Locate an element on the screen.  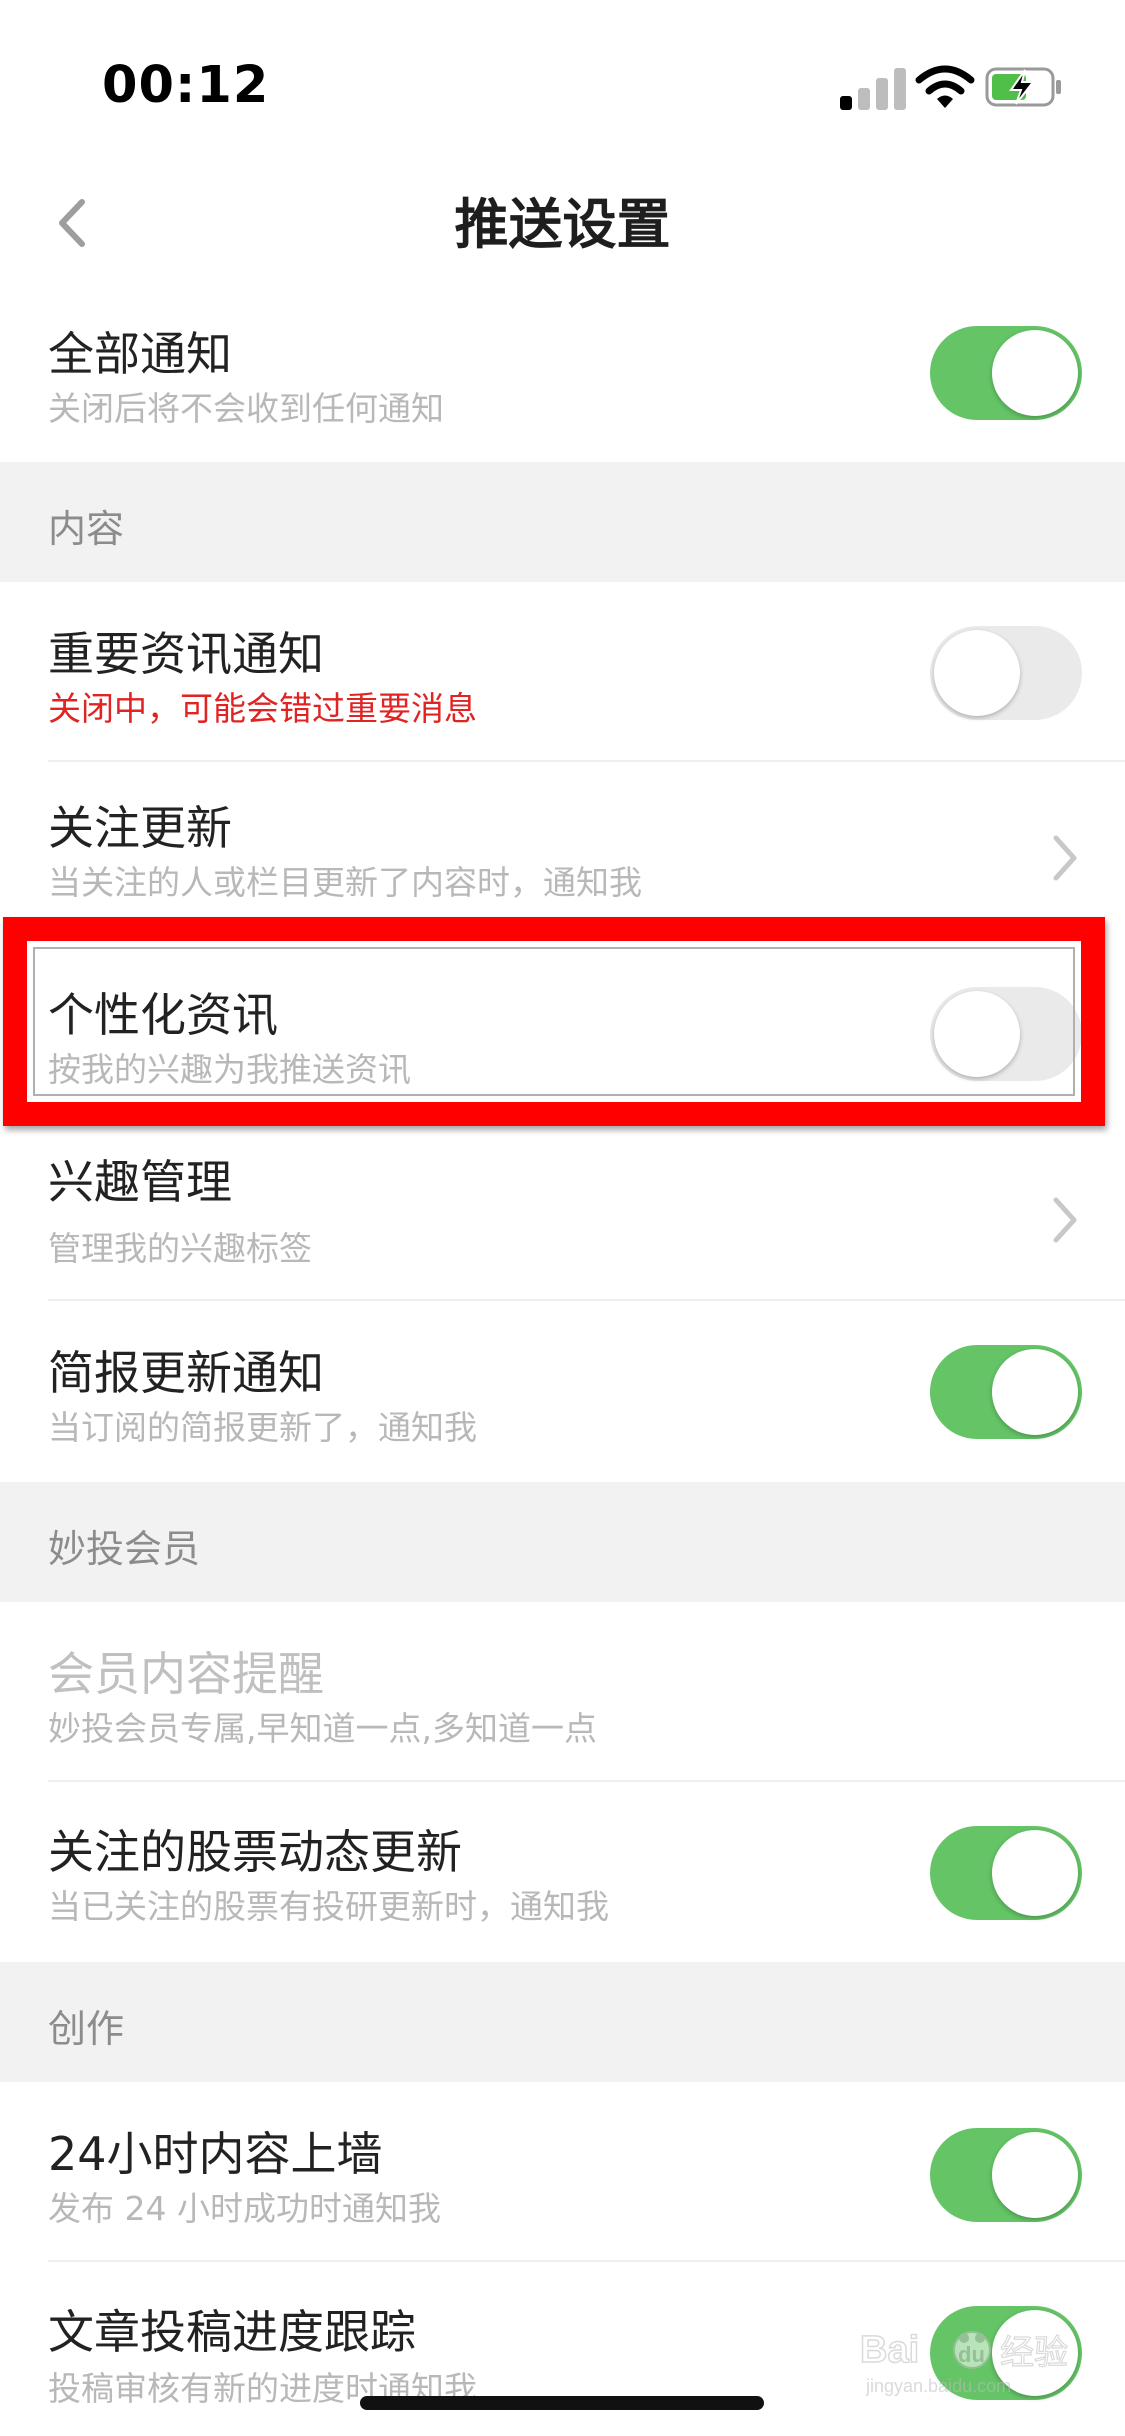
page-title: 推送设置 is located at coordinates (562, 224).